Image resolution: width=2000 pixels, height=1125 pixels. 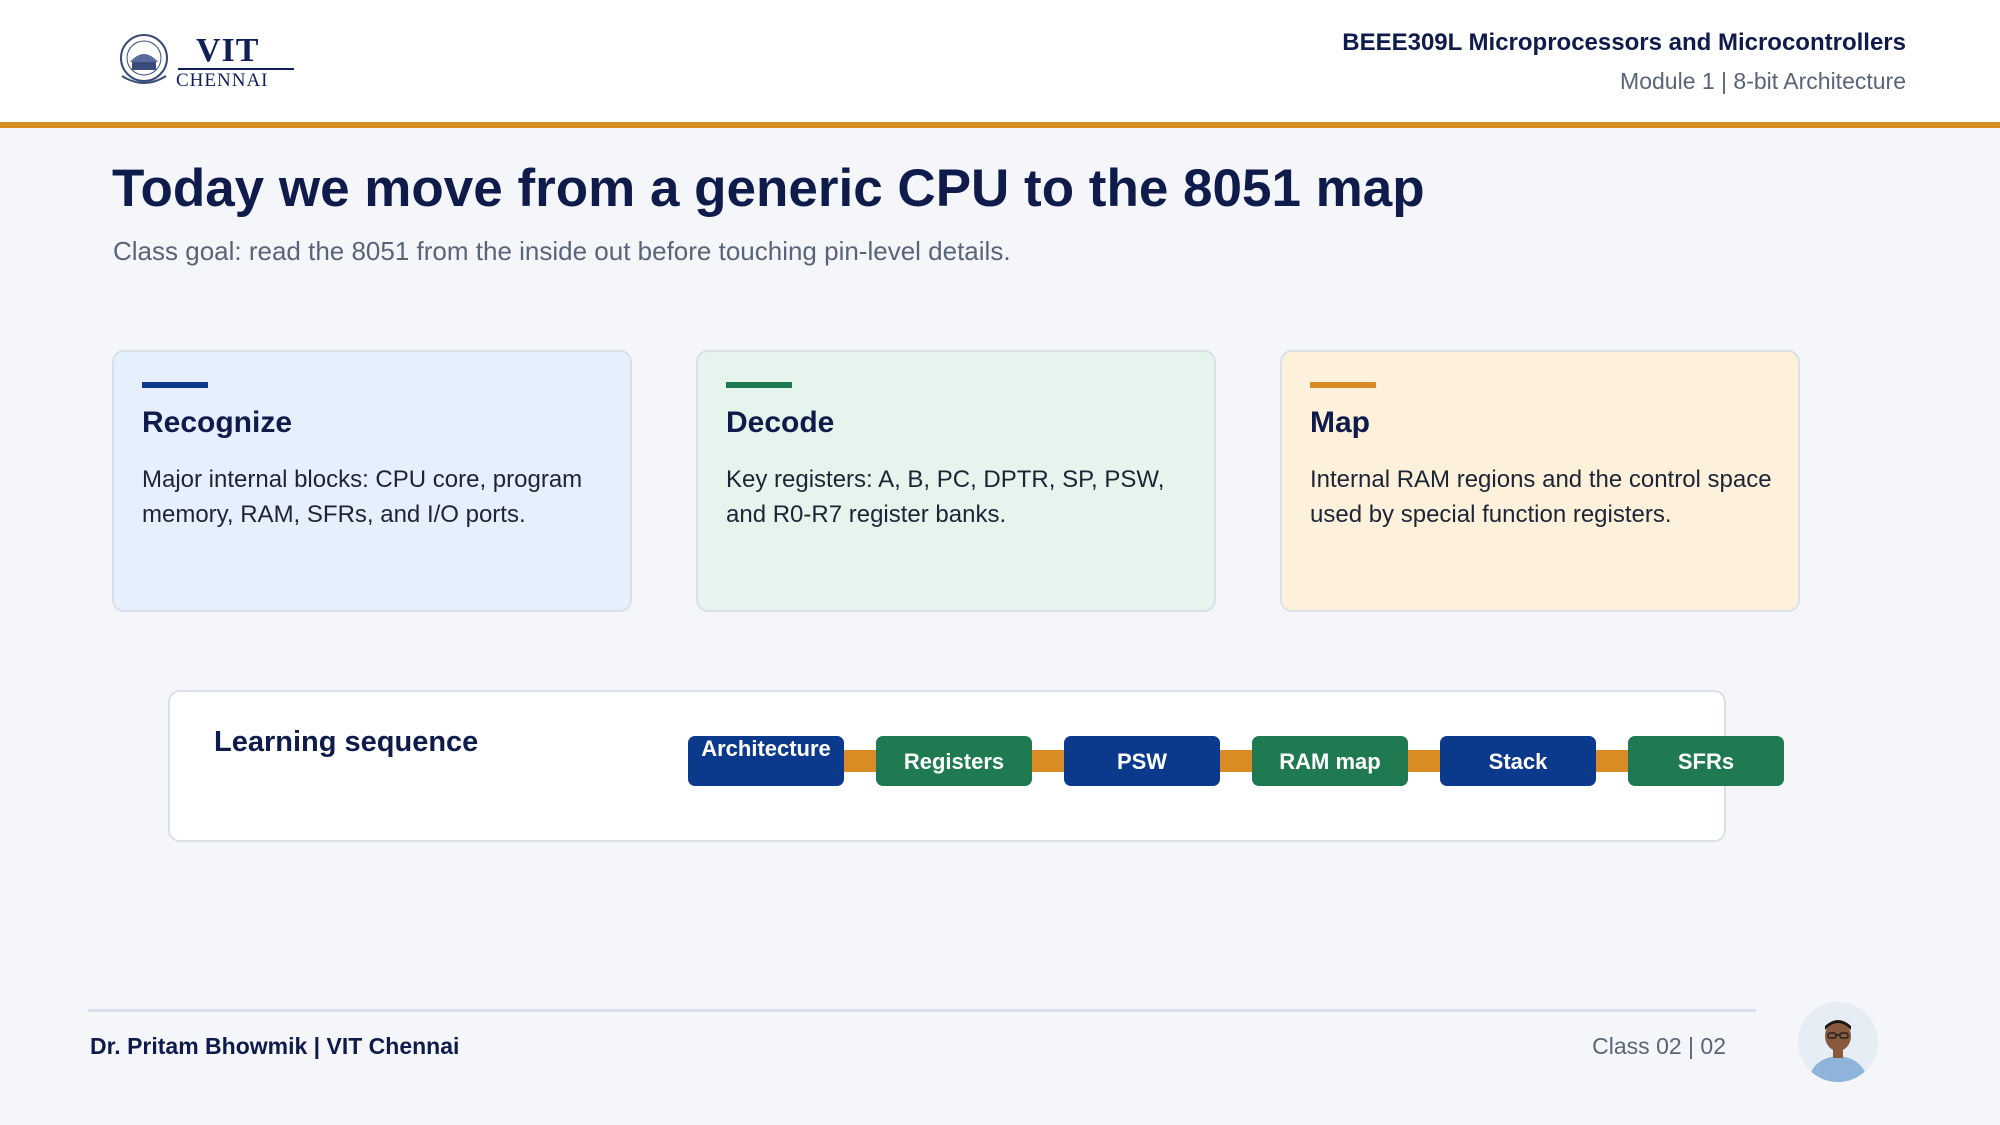 I want to click on sequence-step-psw: PSW, so click(x=1142, y=761).